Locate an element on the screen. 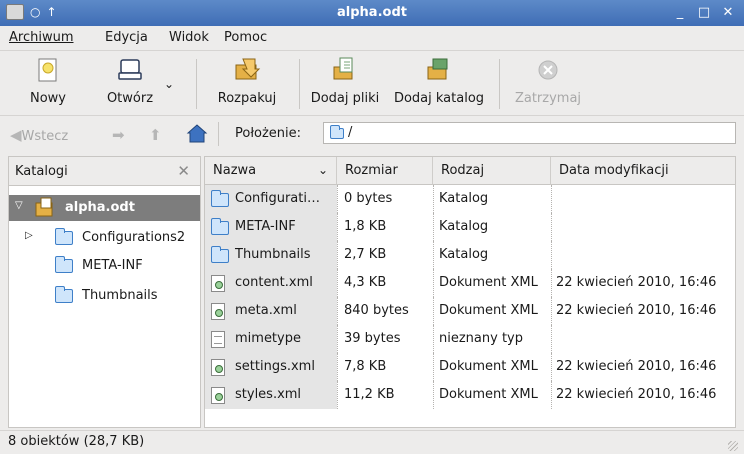 Image resolution: width=744 pixels, height=454 pixels. table-row: Thumbnails 2,7 KB Katalog is located at coordinates (470, 255).